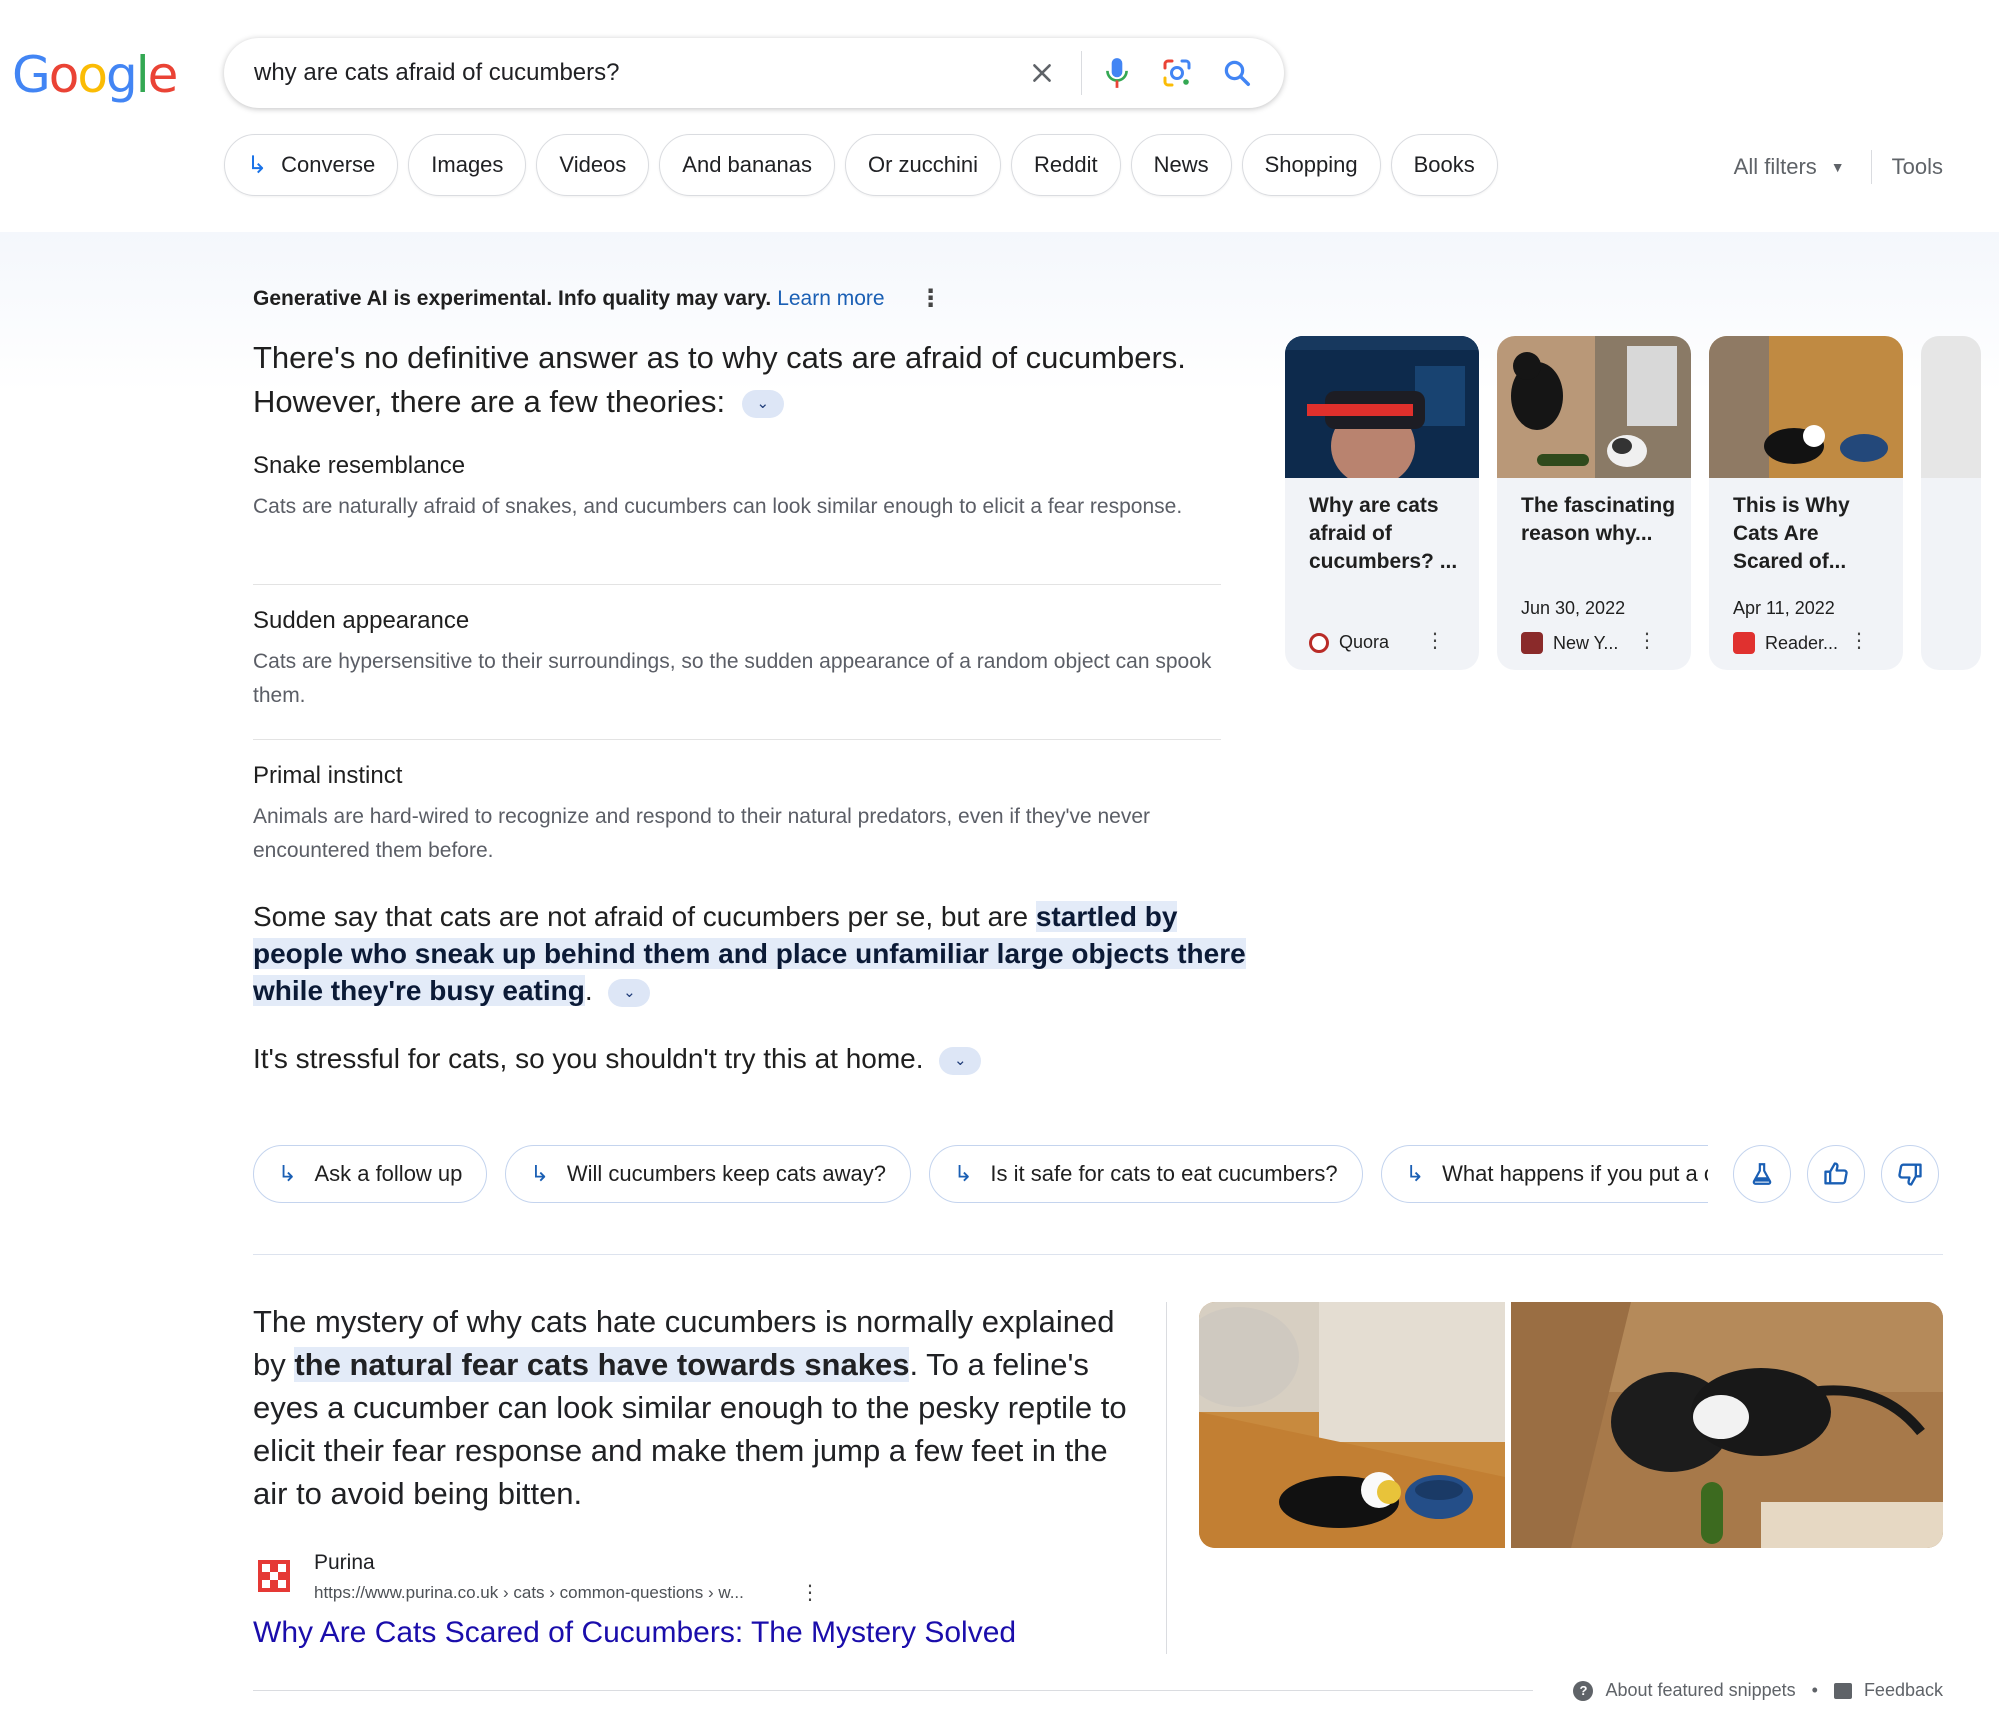 The image size is (1999, 1718). I want to click on partial-thumbnail, so click(1951, 407).